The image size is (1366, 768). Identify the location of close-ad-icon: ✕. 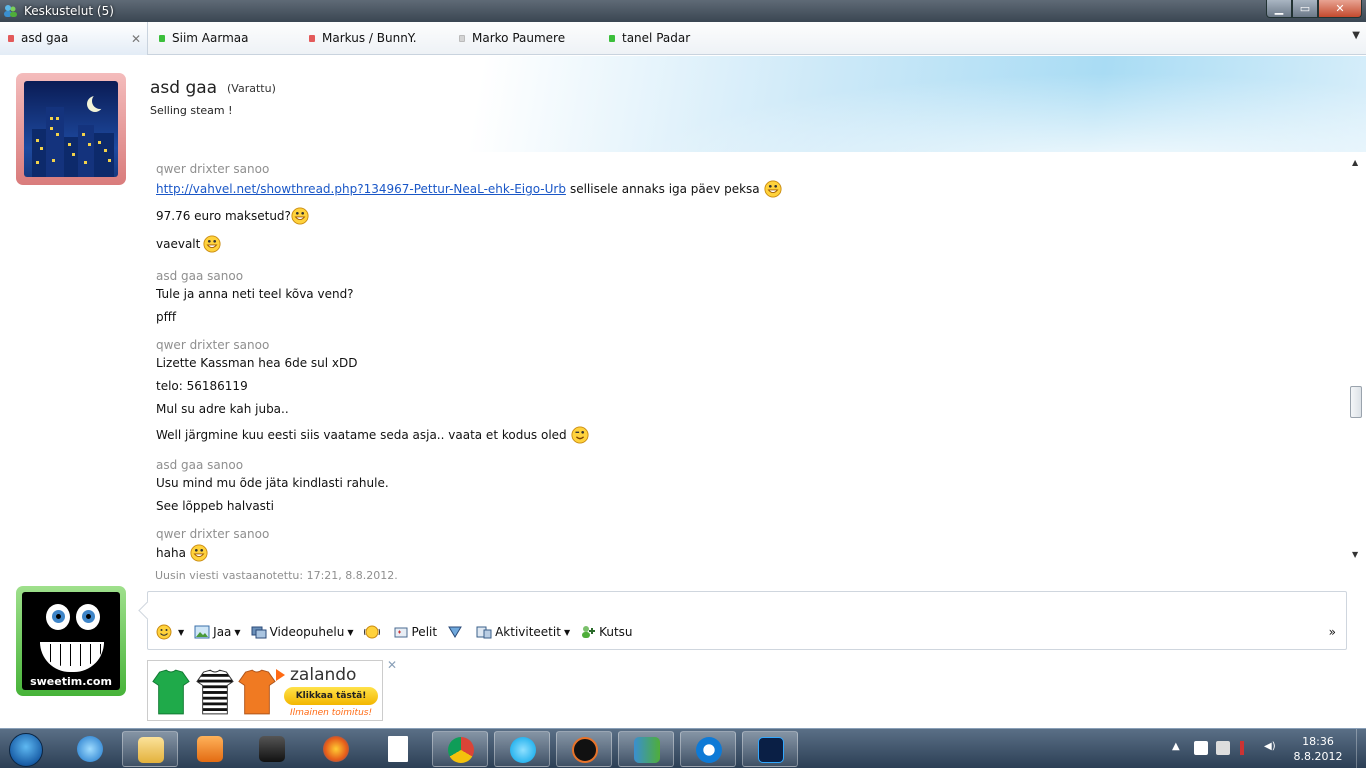
(392, 665).